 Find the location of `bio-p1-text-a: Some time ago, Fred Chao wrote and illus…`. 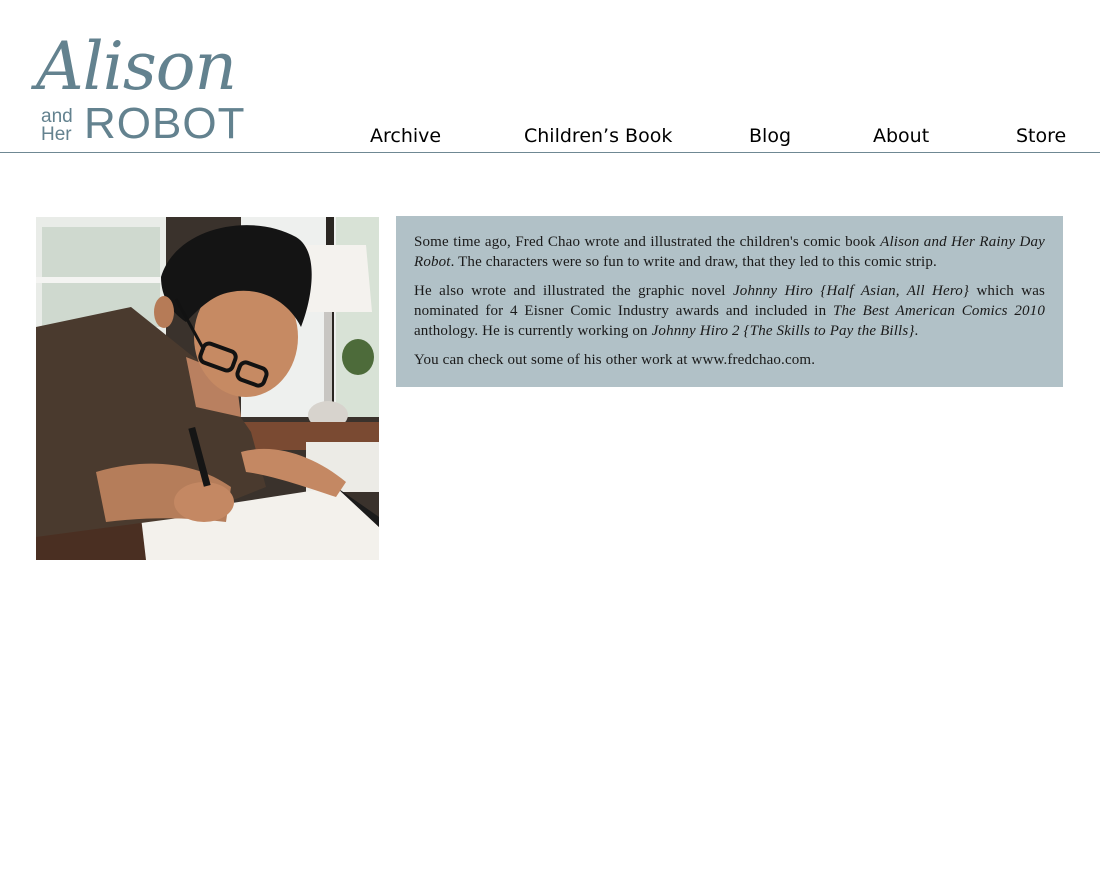

bio-p1-text-a: Some time ago, Fred Chao wrote and illus… is located at coordinates (647, 242).